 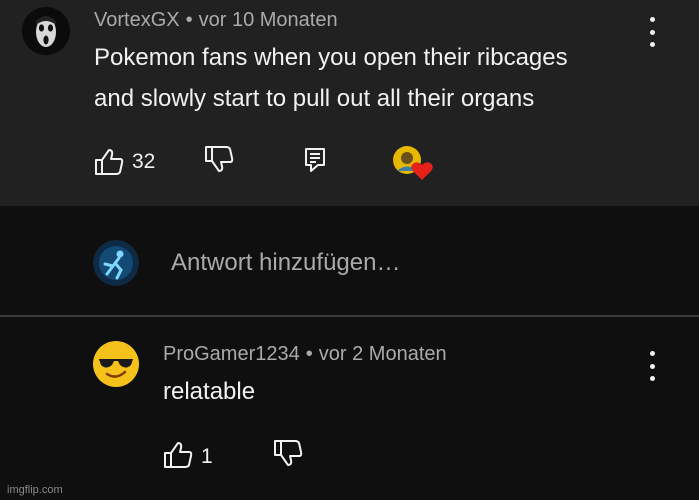 I want to click on reply-author-name: ProGamer1234, so click(x=231, y=354).